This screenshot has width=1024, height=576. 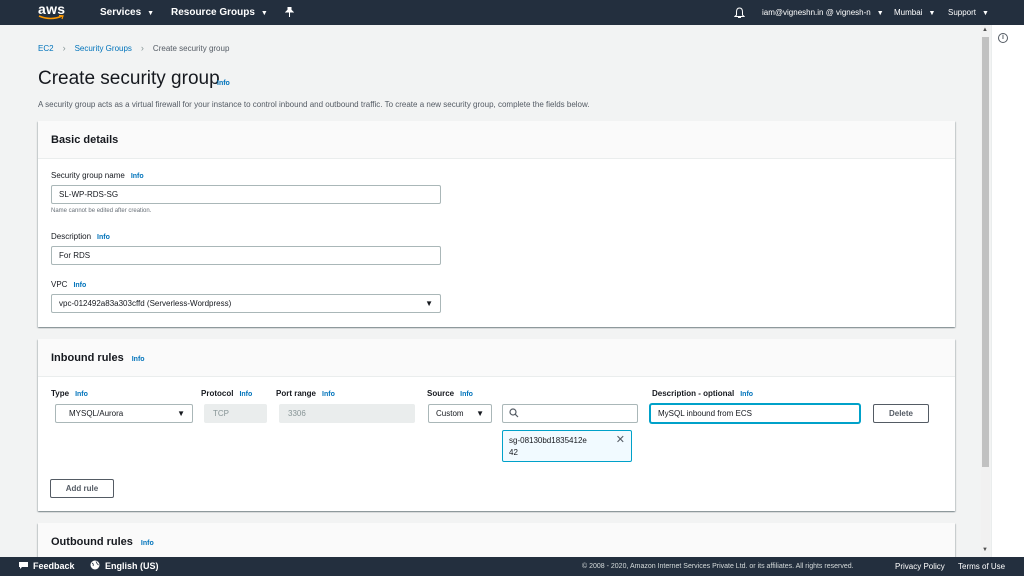 What do you see at coordinates (80, 236) in the screenshot?
I see `description-label: Description Info` at bounding box center [80, 236].